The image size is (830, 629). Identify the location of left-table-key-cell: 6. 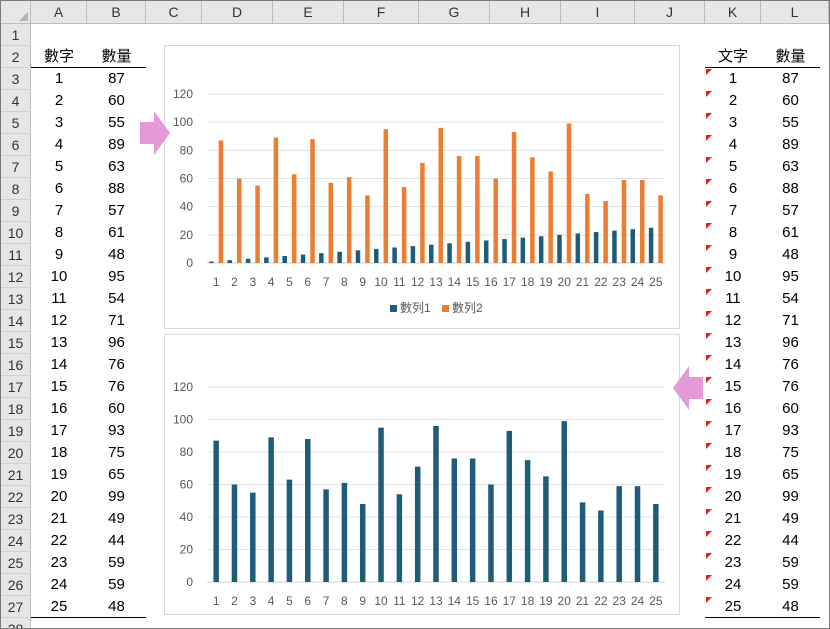
(59, 189).